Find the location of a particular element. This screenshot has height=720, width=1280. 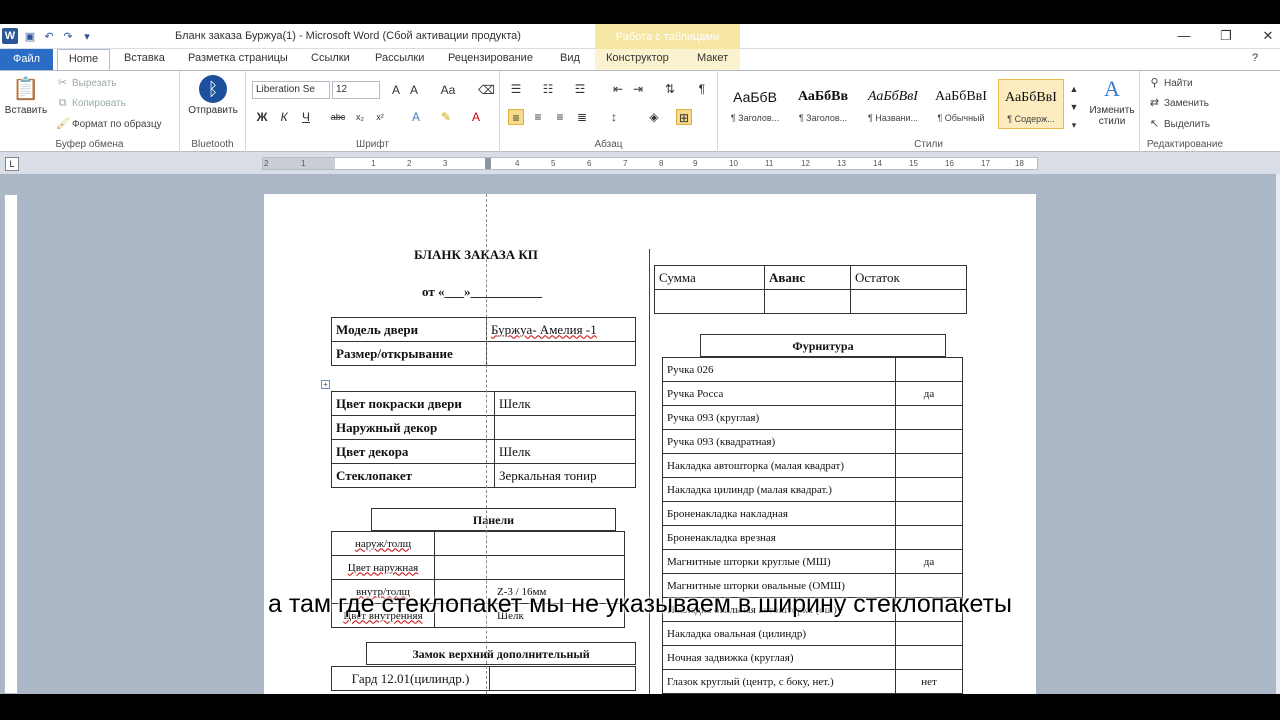

text-effects-icon: A is located at coordinates (416, 117).